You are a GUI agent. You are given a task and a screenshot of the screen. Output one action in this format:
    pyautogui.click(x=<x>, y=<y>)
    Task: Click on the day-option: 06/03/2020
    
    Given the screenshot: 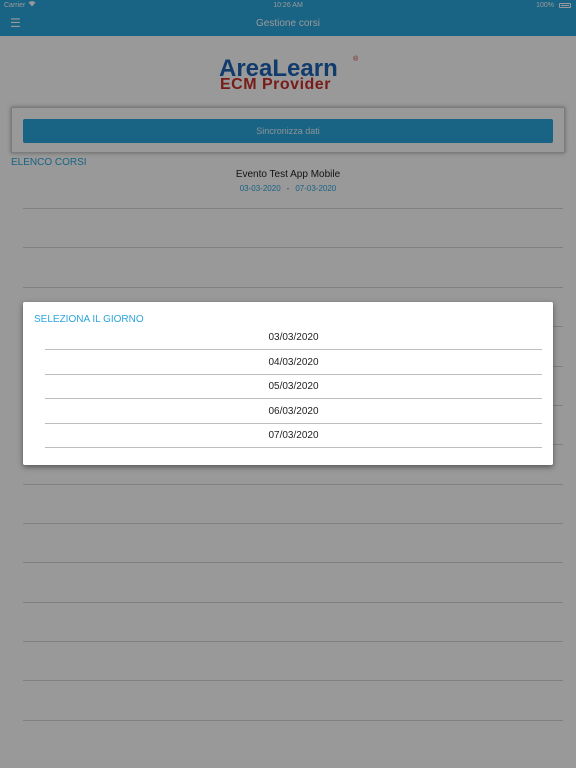 What is the action you would take?
    pyautogui.click(x=293, y=412)
    